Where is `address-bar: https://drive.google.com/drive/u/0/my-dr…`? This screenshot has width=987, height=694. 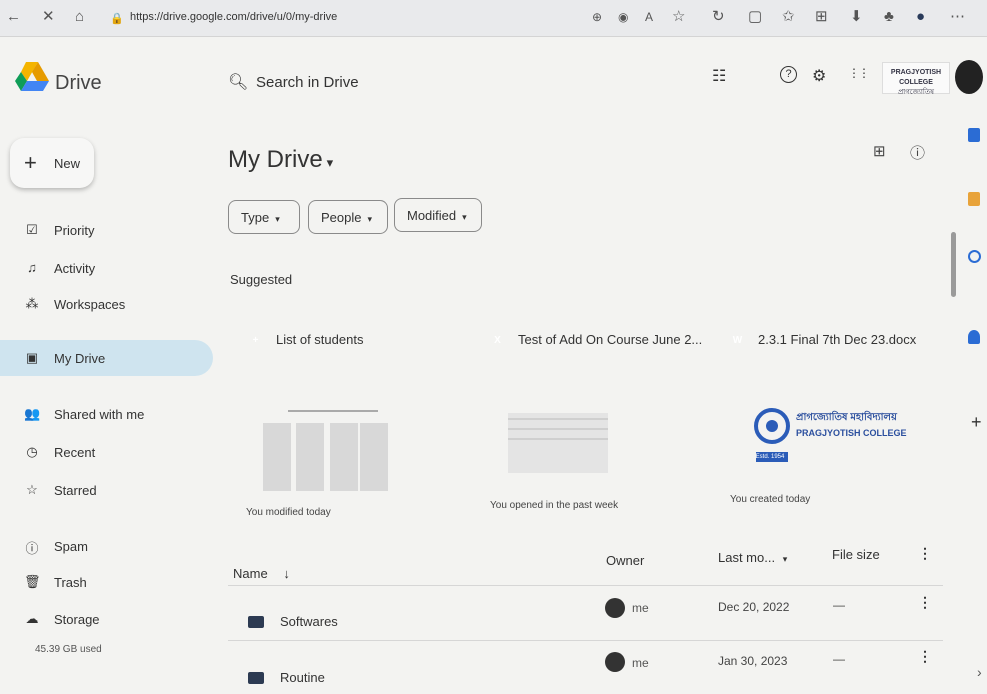
address-bar: https://drive.google.com/drive/u/0/my-dr… is located at coordinates (233, 17).